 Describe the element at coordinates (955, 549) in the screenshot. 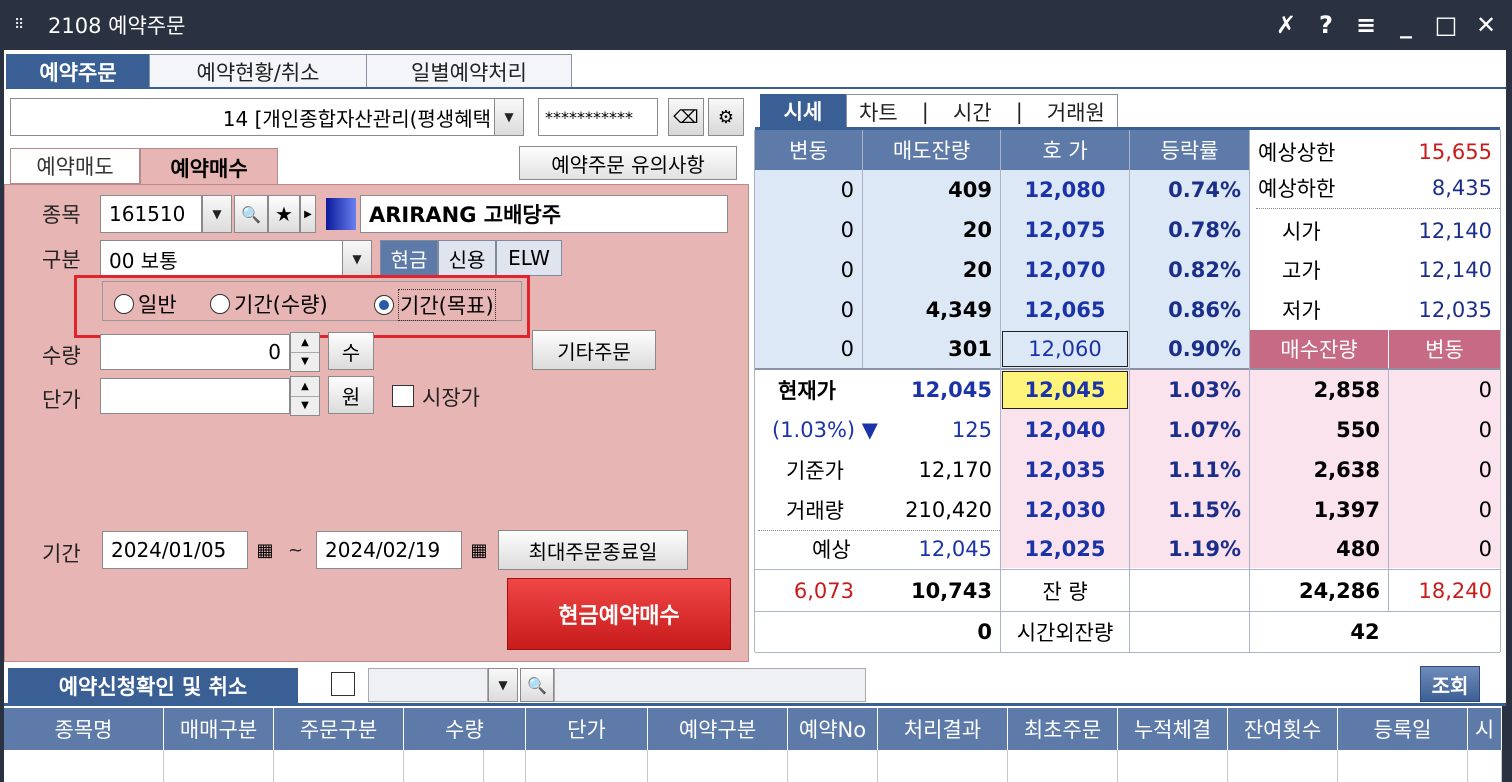

I see `left-value: 12,045` at that location.